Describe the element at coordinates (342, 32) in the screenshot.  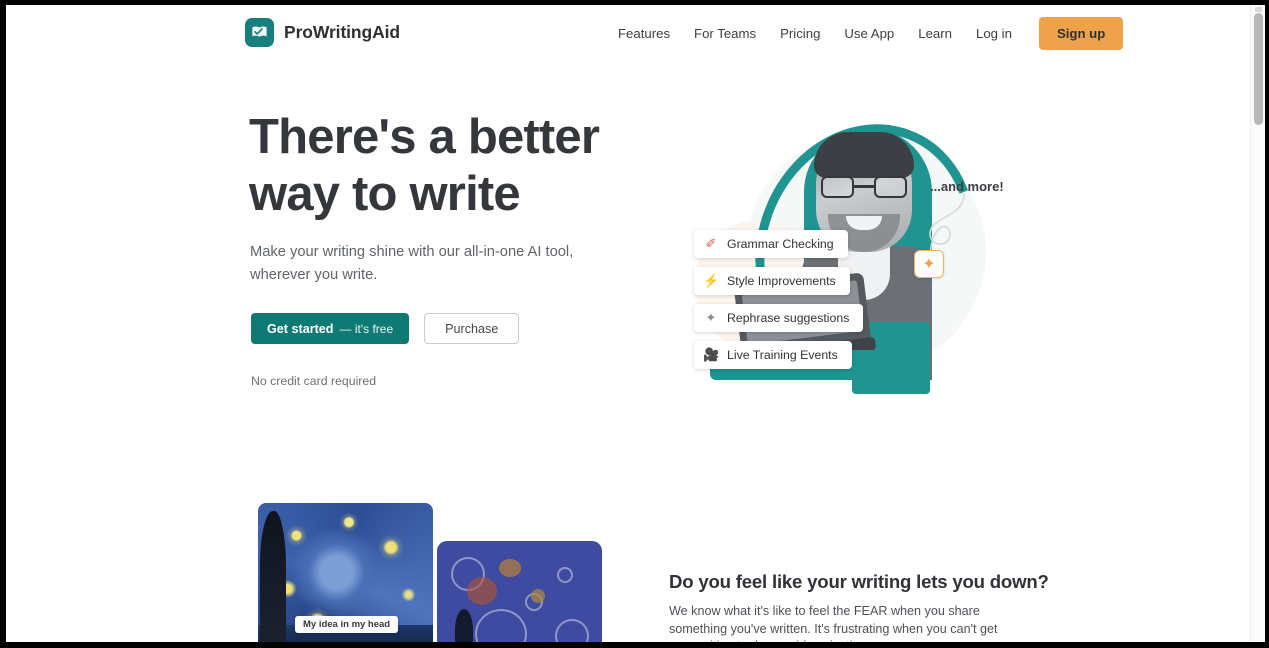
I see `brand-name: ProWritingAid` at that location.